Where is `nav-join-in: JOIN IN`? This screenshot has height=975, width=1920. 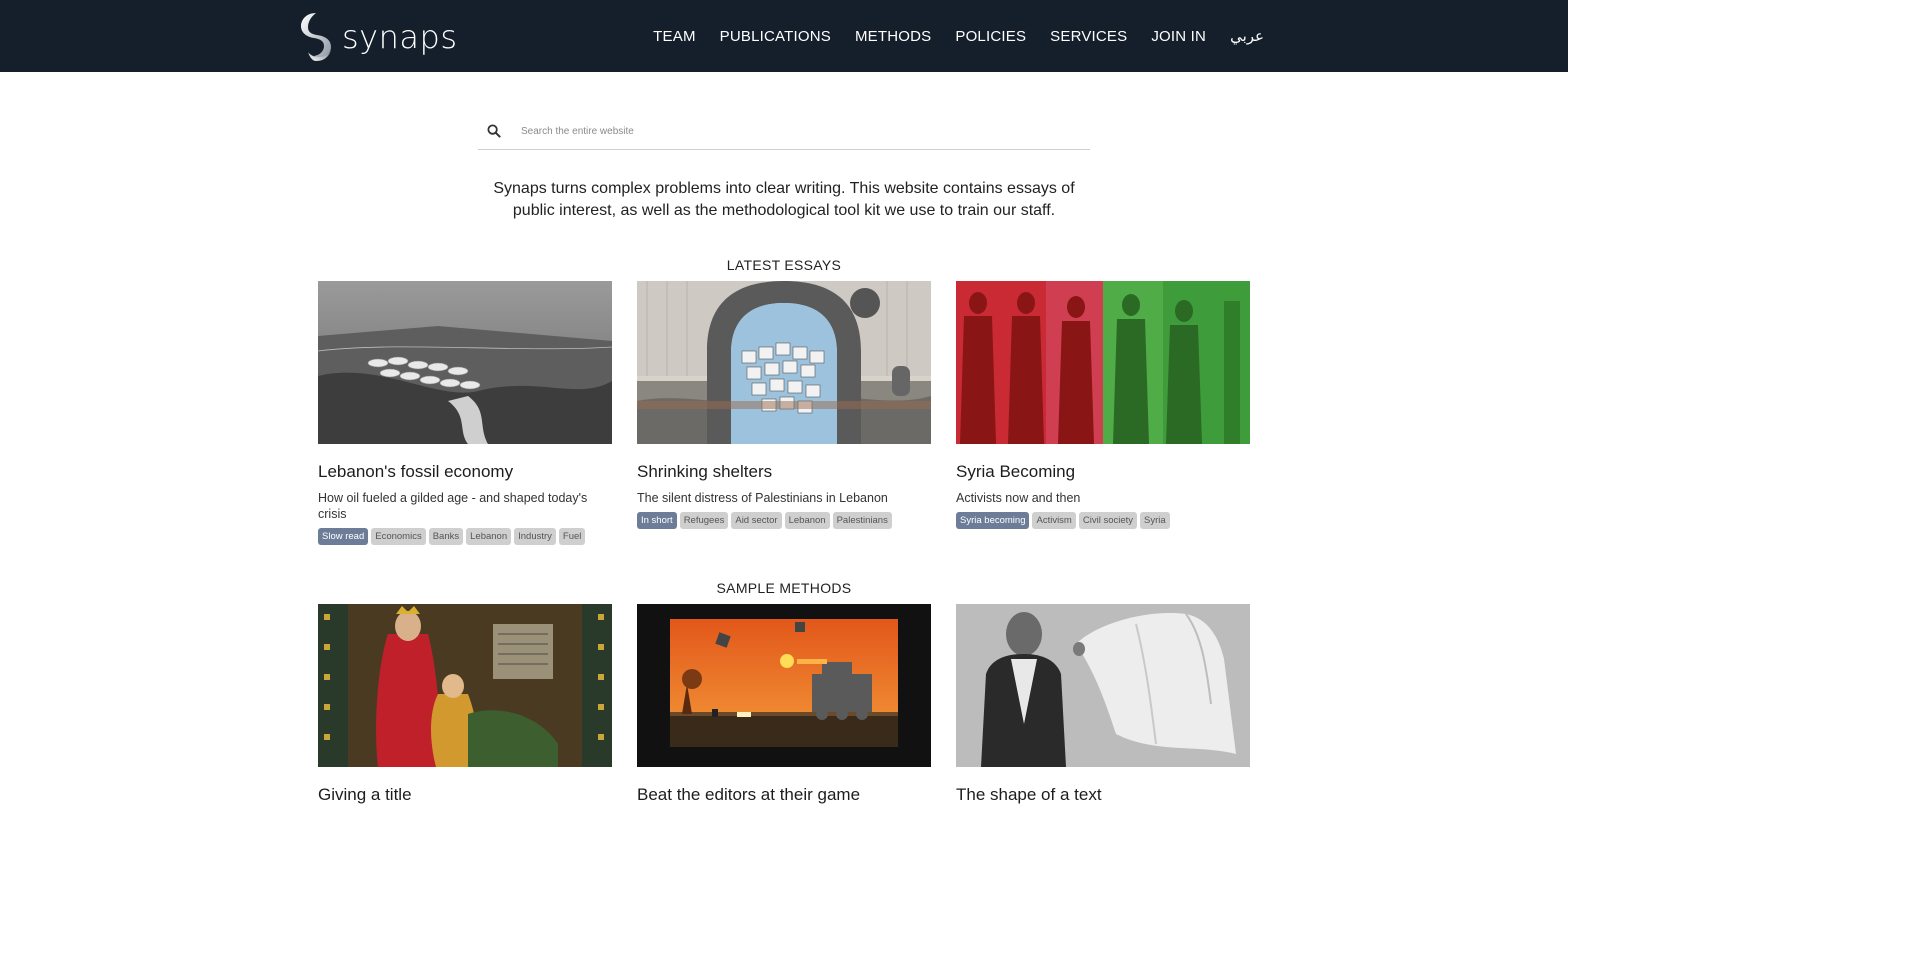 nav-join-in: JOIN IN is located at coordinates (1178, 36).